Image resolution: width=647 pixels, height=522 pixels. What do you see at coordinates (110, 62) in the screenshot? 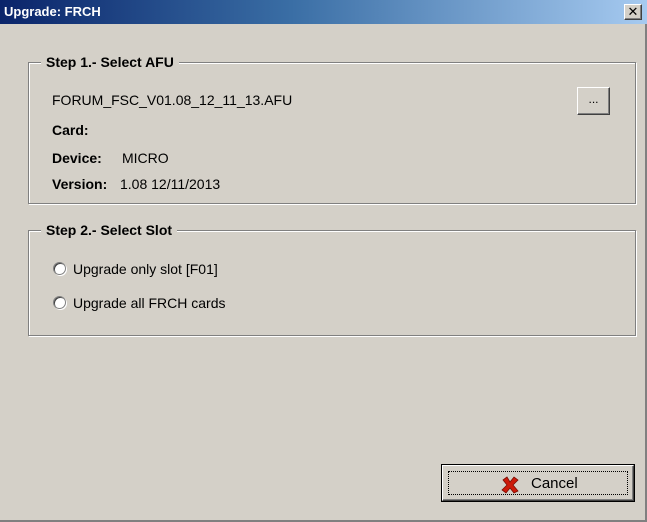
I see `step1-legend: Step 1.- Select AFU` at bounding box center [110, 62].